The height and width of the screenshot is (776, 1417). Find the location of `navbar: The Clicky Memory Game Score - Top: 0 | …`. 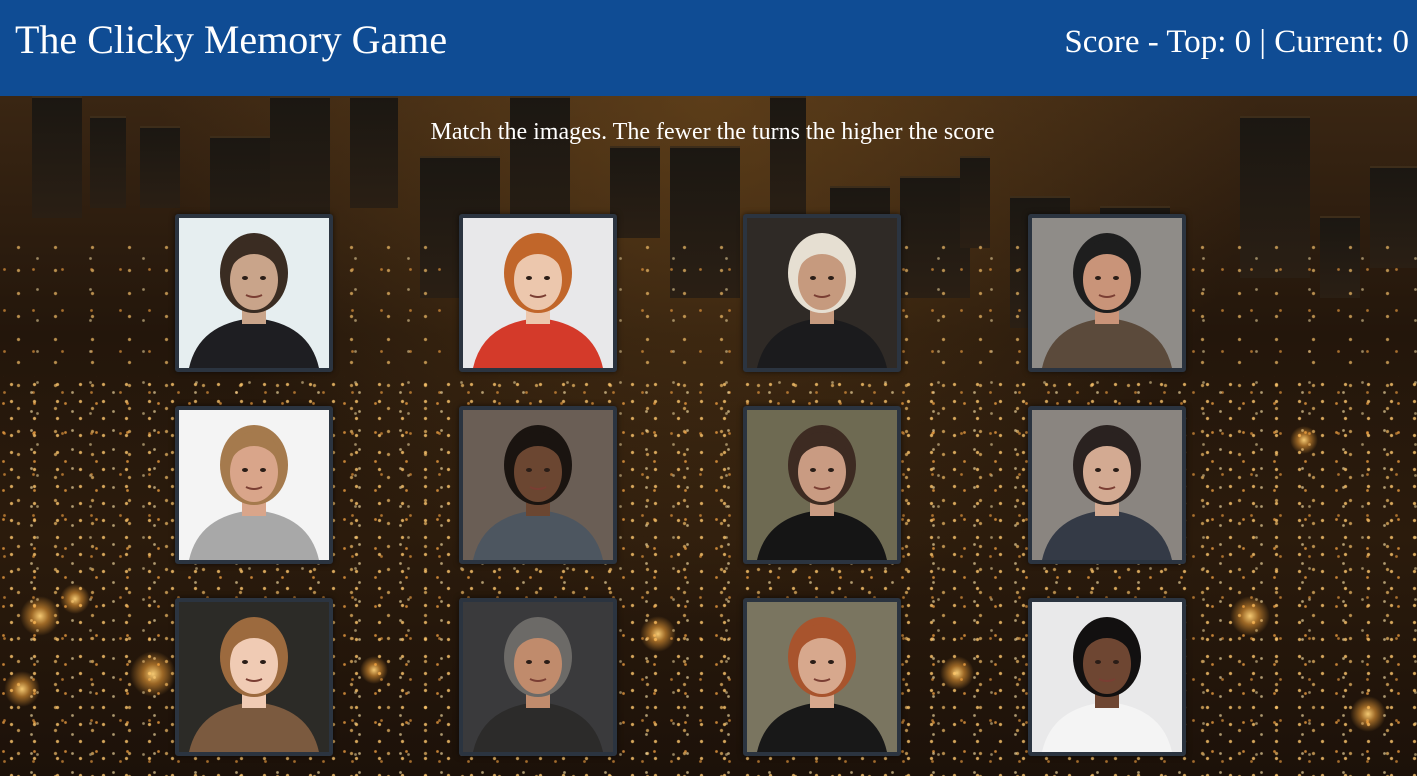

navbar: The Clicky Memory Game Score - Top: 0 | … is located at coordinates (708, 48).